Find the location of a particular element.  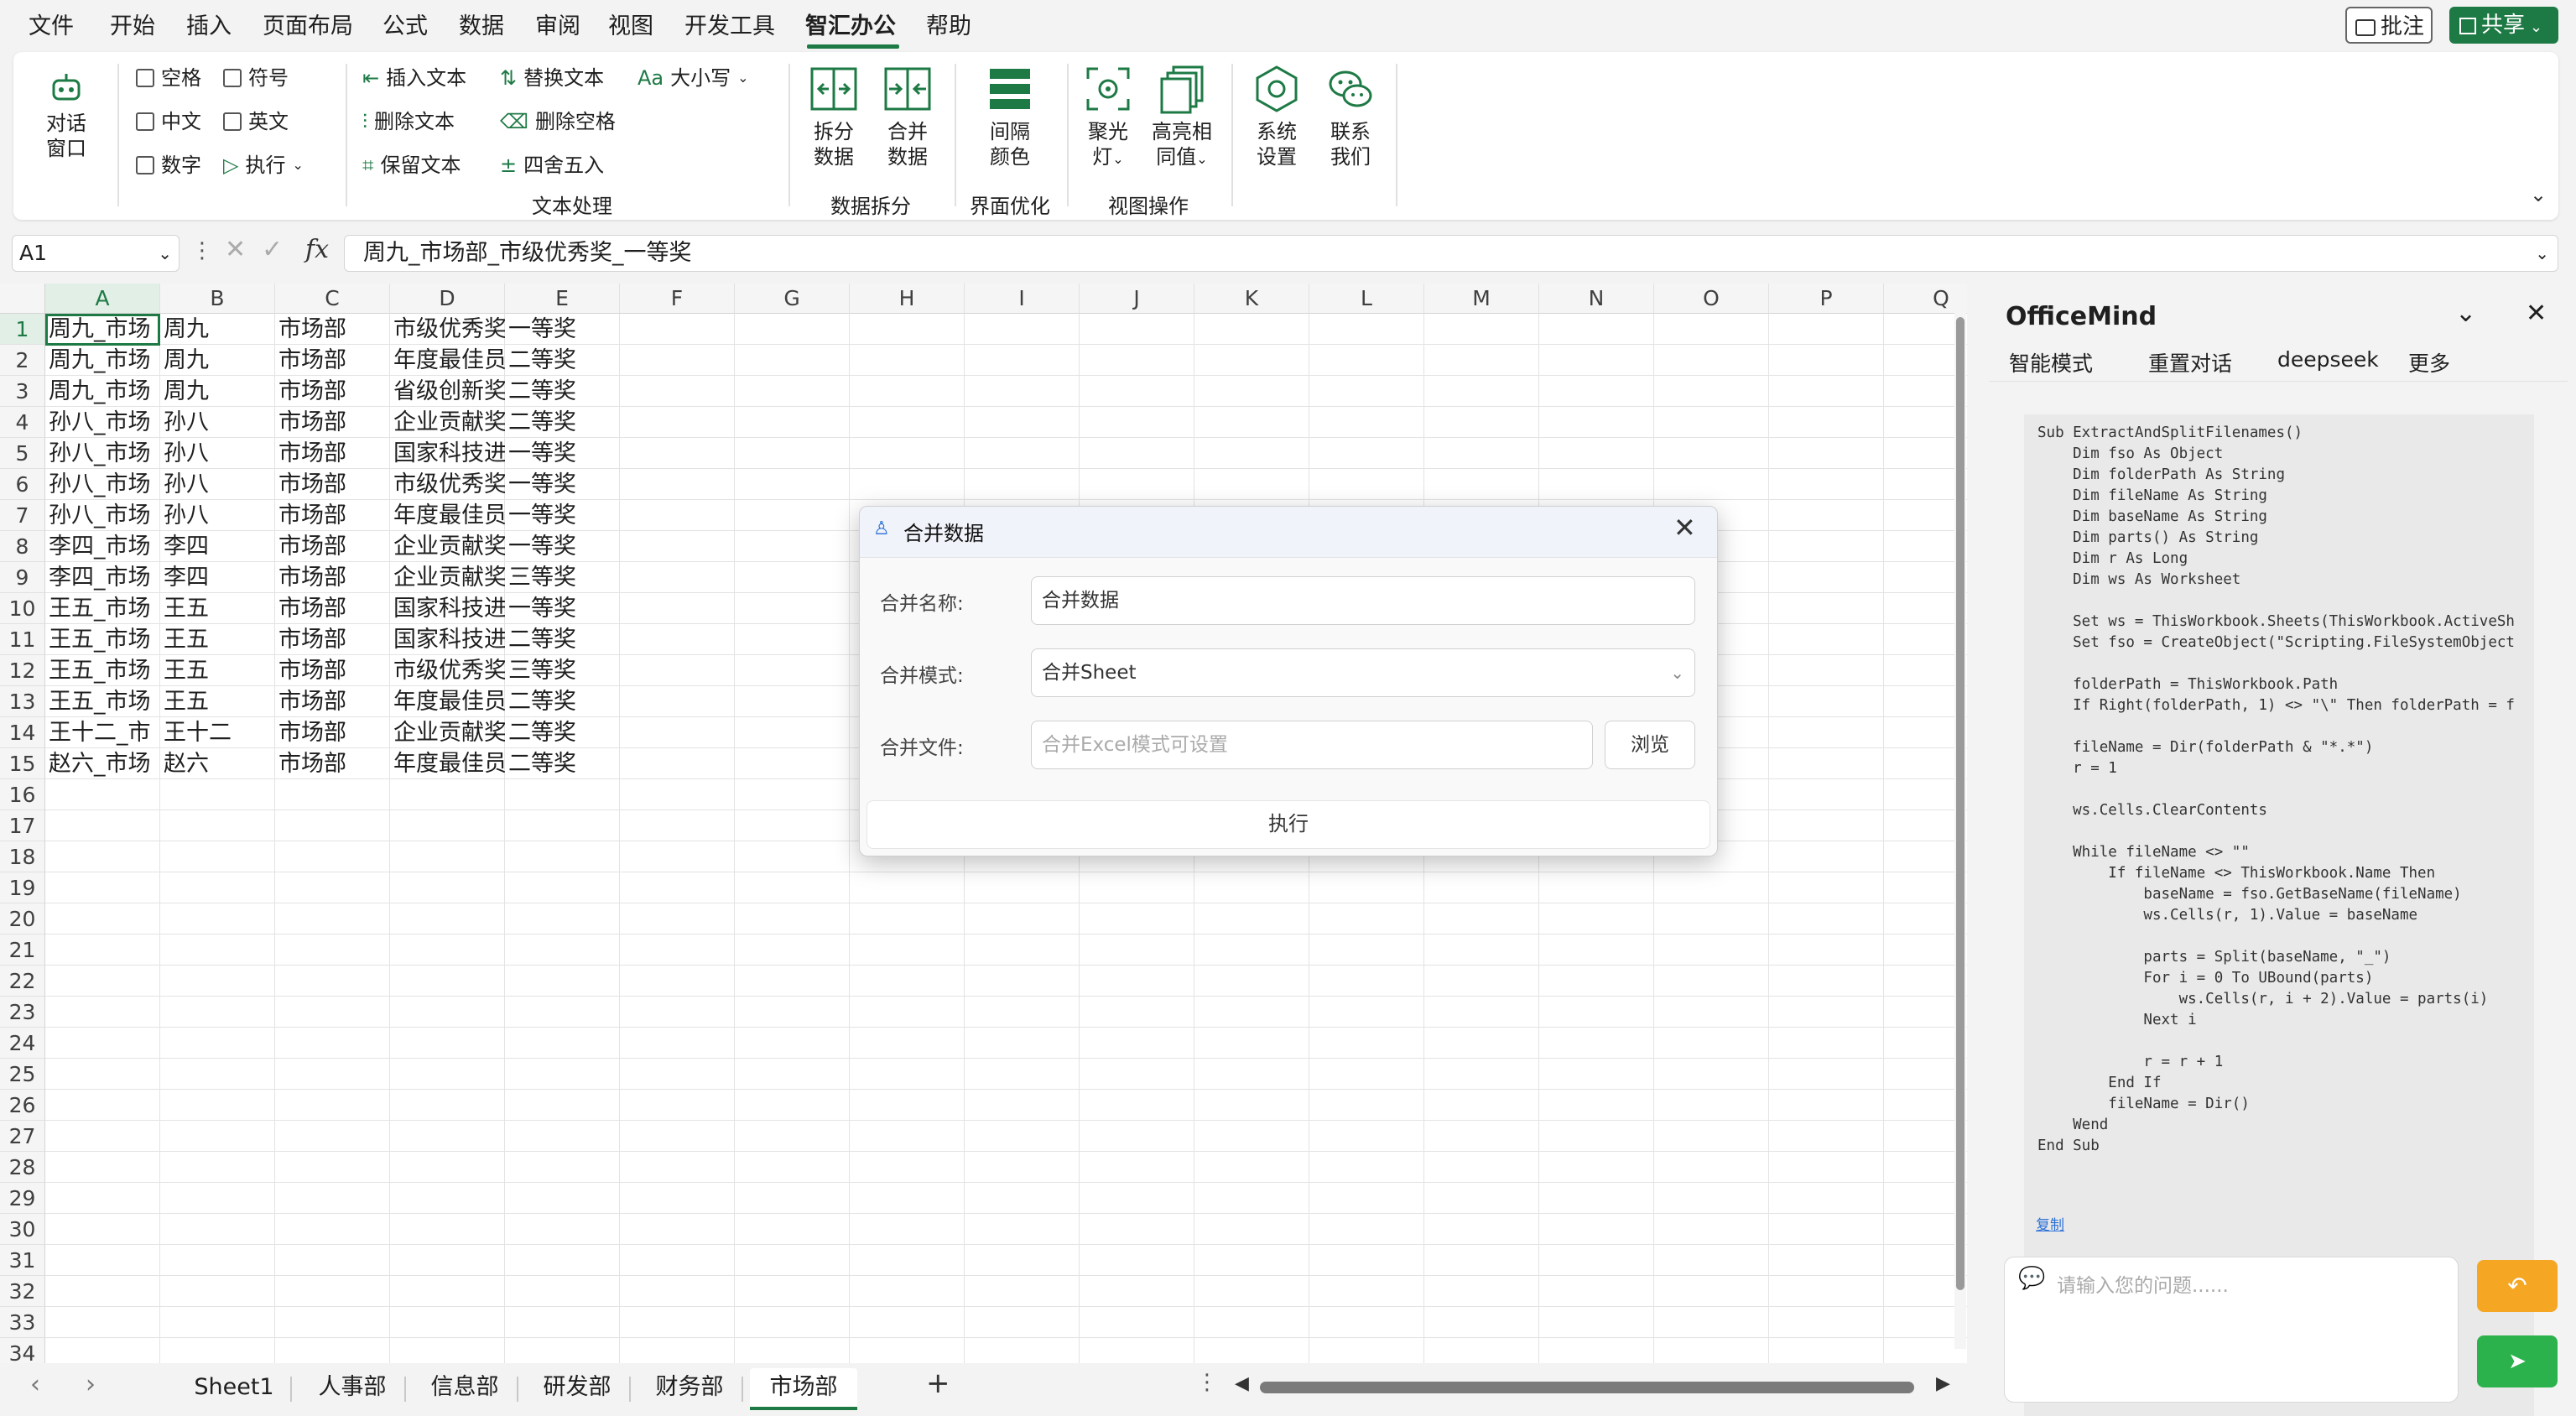

function-icon: fx is located at coordinates (317, 250).